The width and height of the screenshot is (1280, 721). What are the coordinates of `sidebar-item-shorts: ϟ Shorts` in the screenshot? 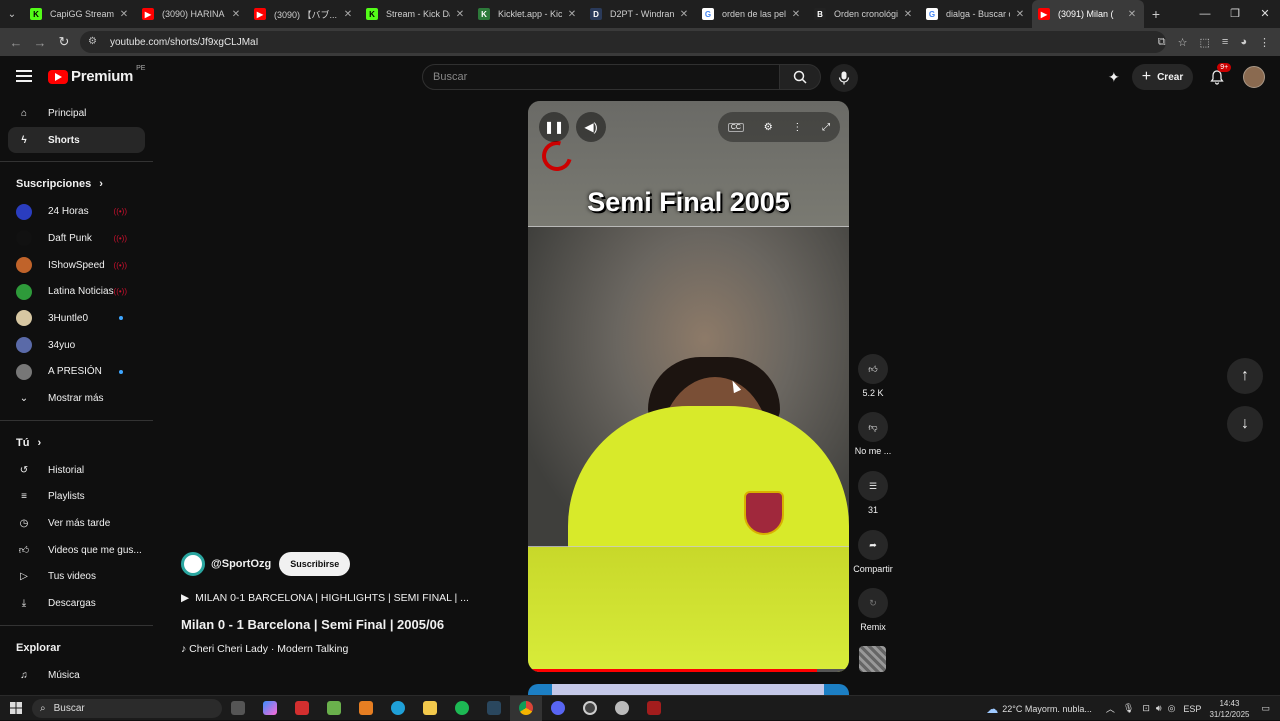 It's located at (76, 140).